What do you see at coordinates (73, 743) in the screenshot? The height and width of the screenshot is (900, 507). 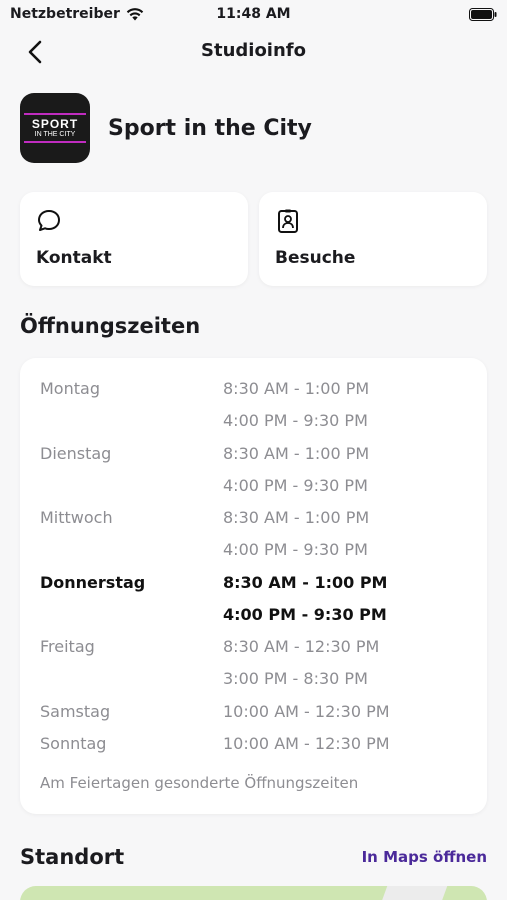 I see `day-label: Sonntag` at bounding box center [73, 743].